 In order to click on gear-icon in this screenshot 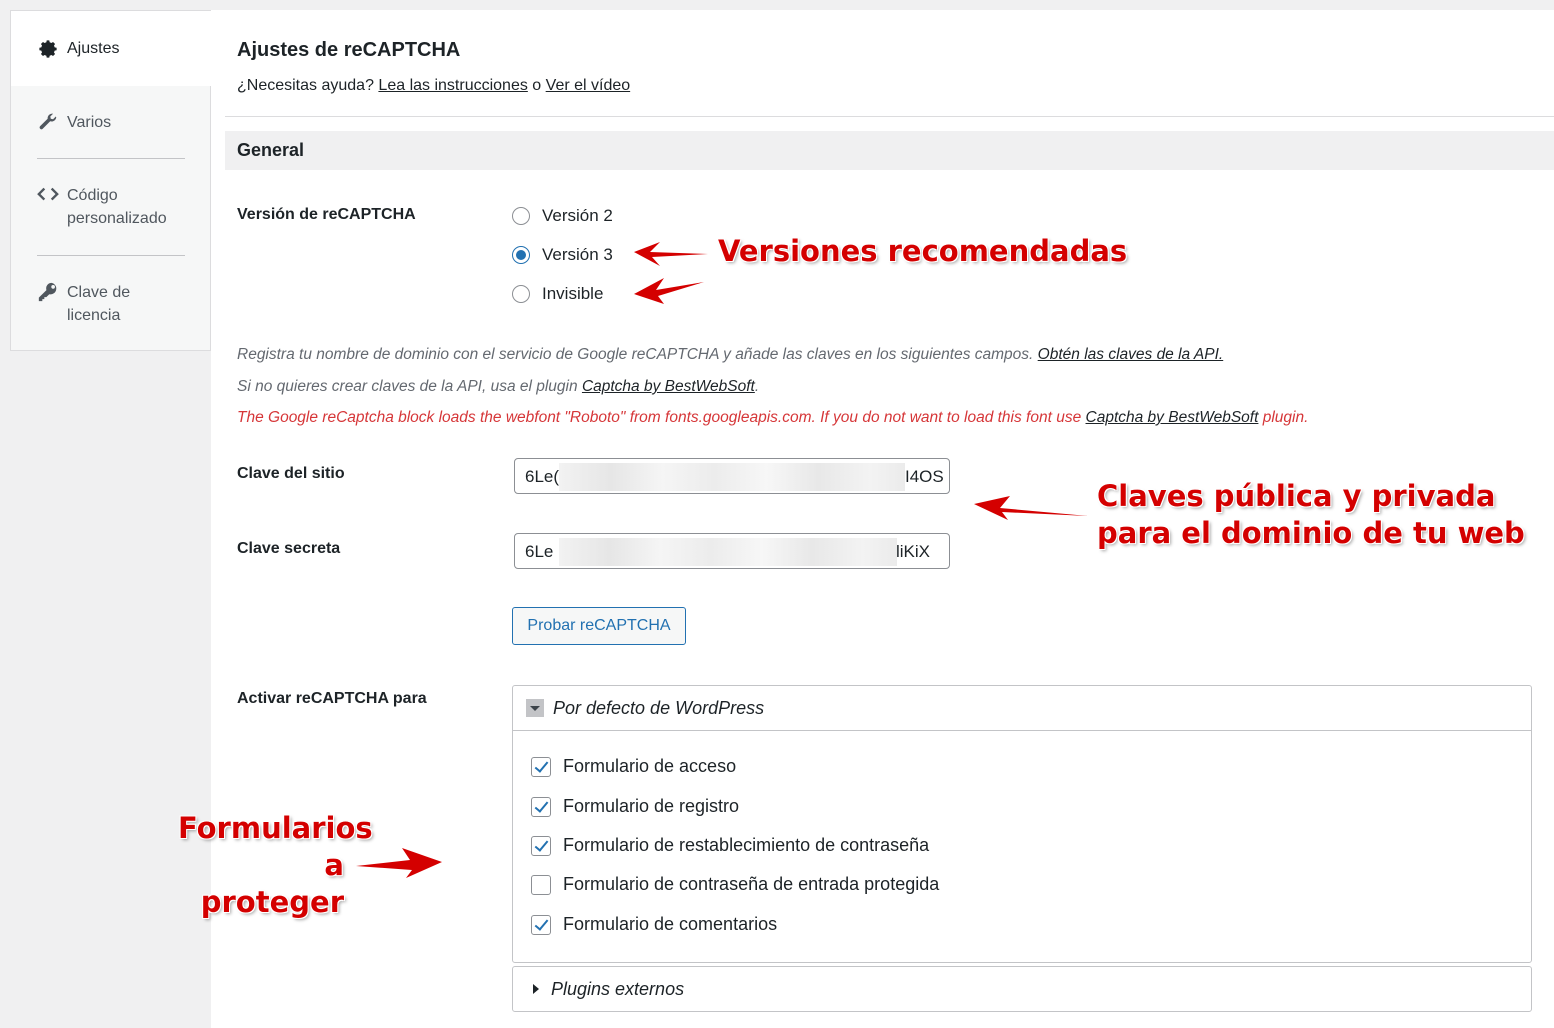, I will do `click(48, 48)`.